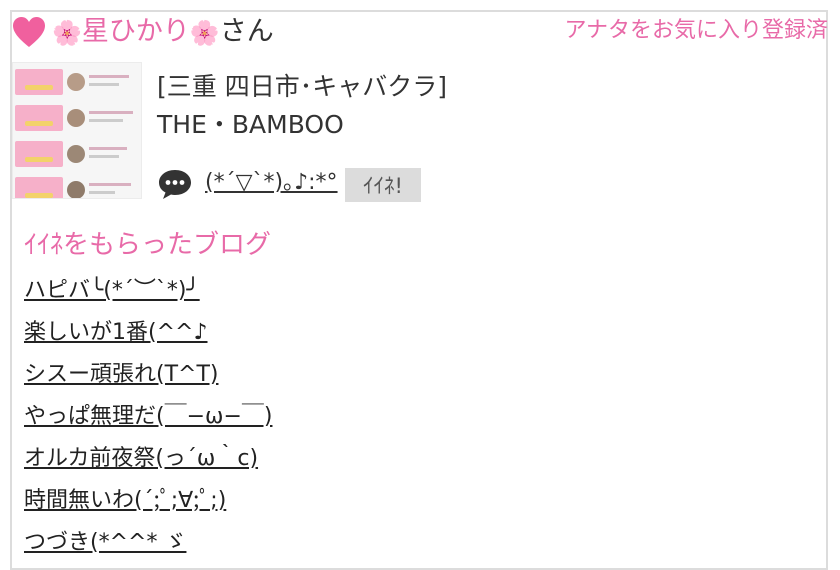  I want to click on list-item: シスー頑張れ(T^T), so click(148, 380).